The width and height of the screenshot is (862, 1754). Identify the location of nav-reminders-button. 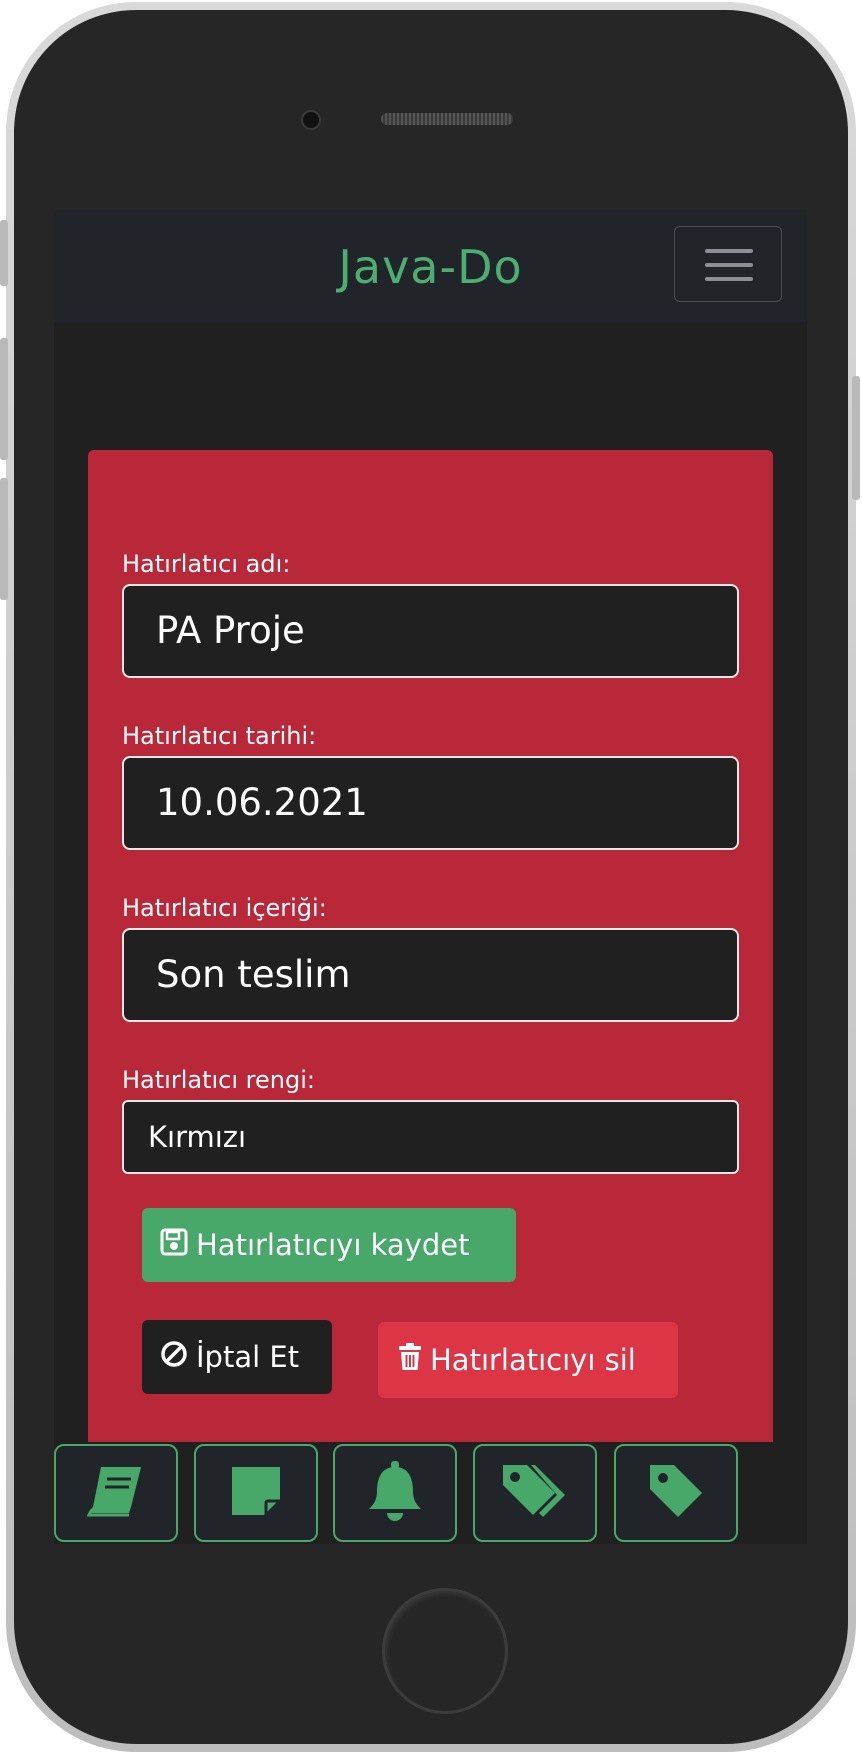
(395, 1493).